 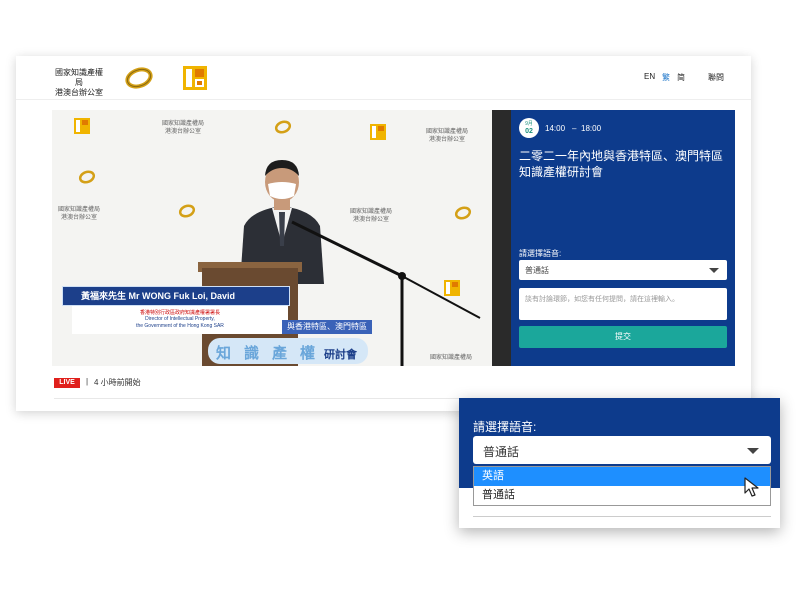 I want to click on speaker-title-zh: 香港特別行政區政府知識產權署署長, so click(x=179, y=313).